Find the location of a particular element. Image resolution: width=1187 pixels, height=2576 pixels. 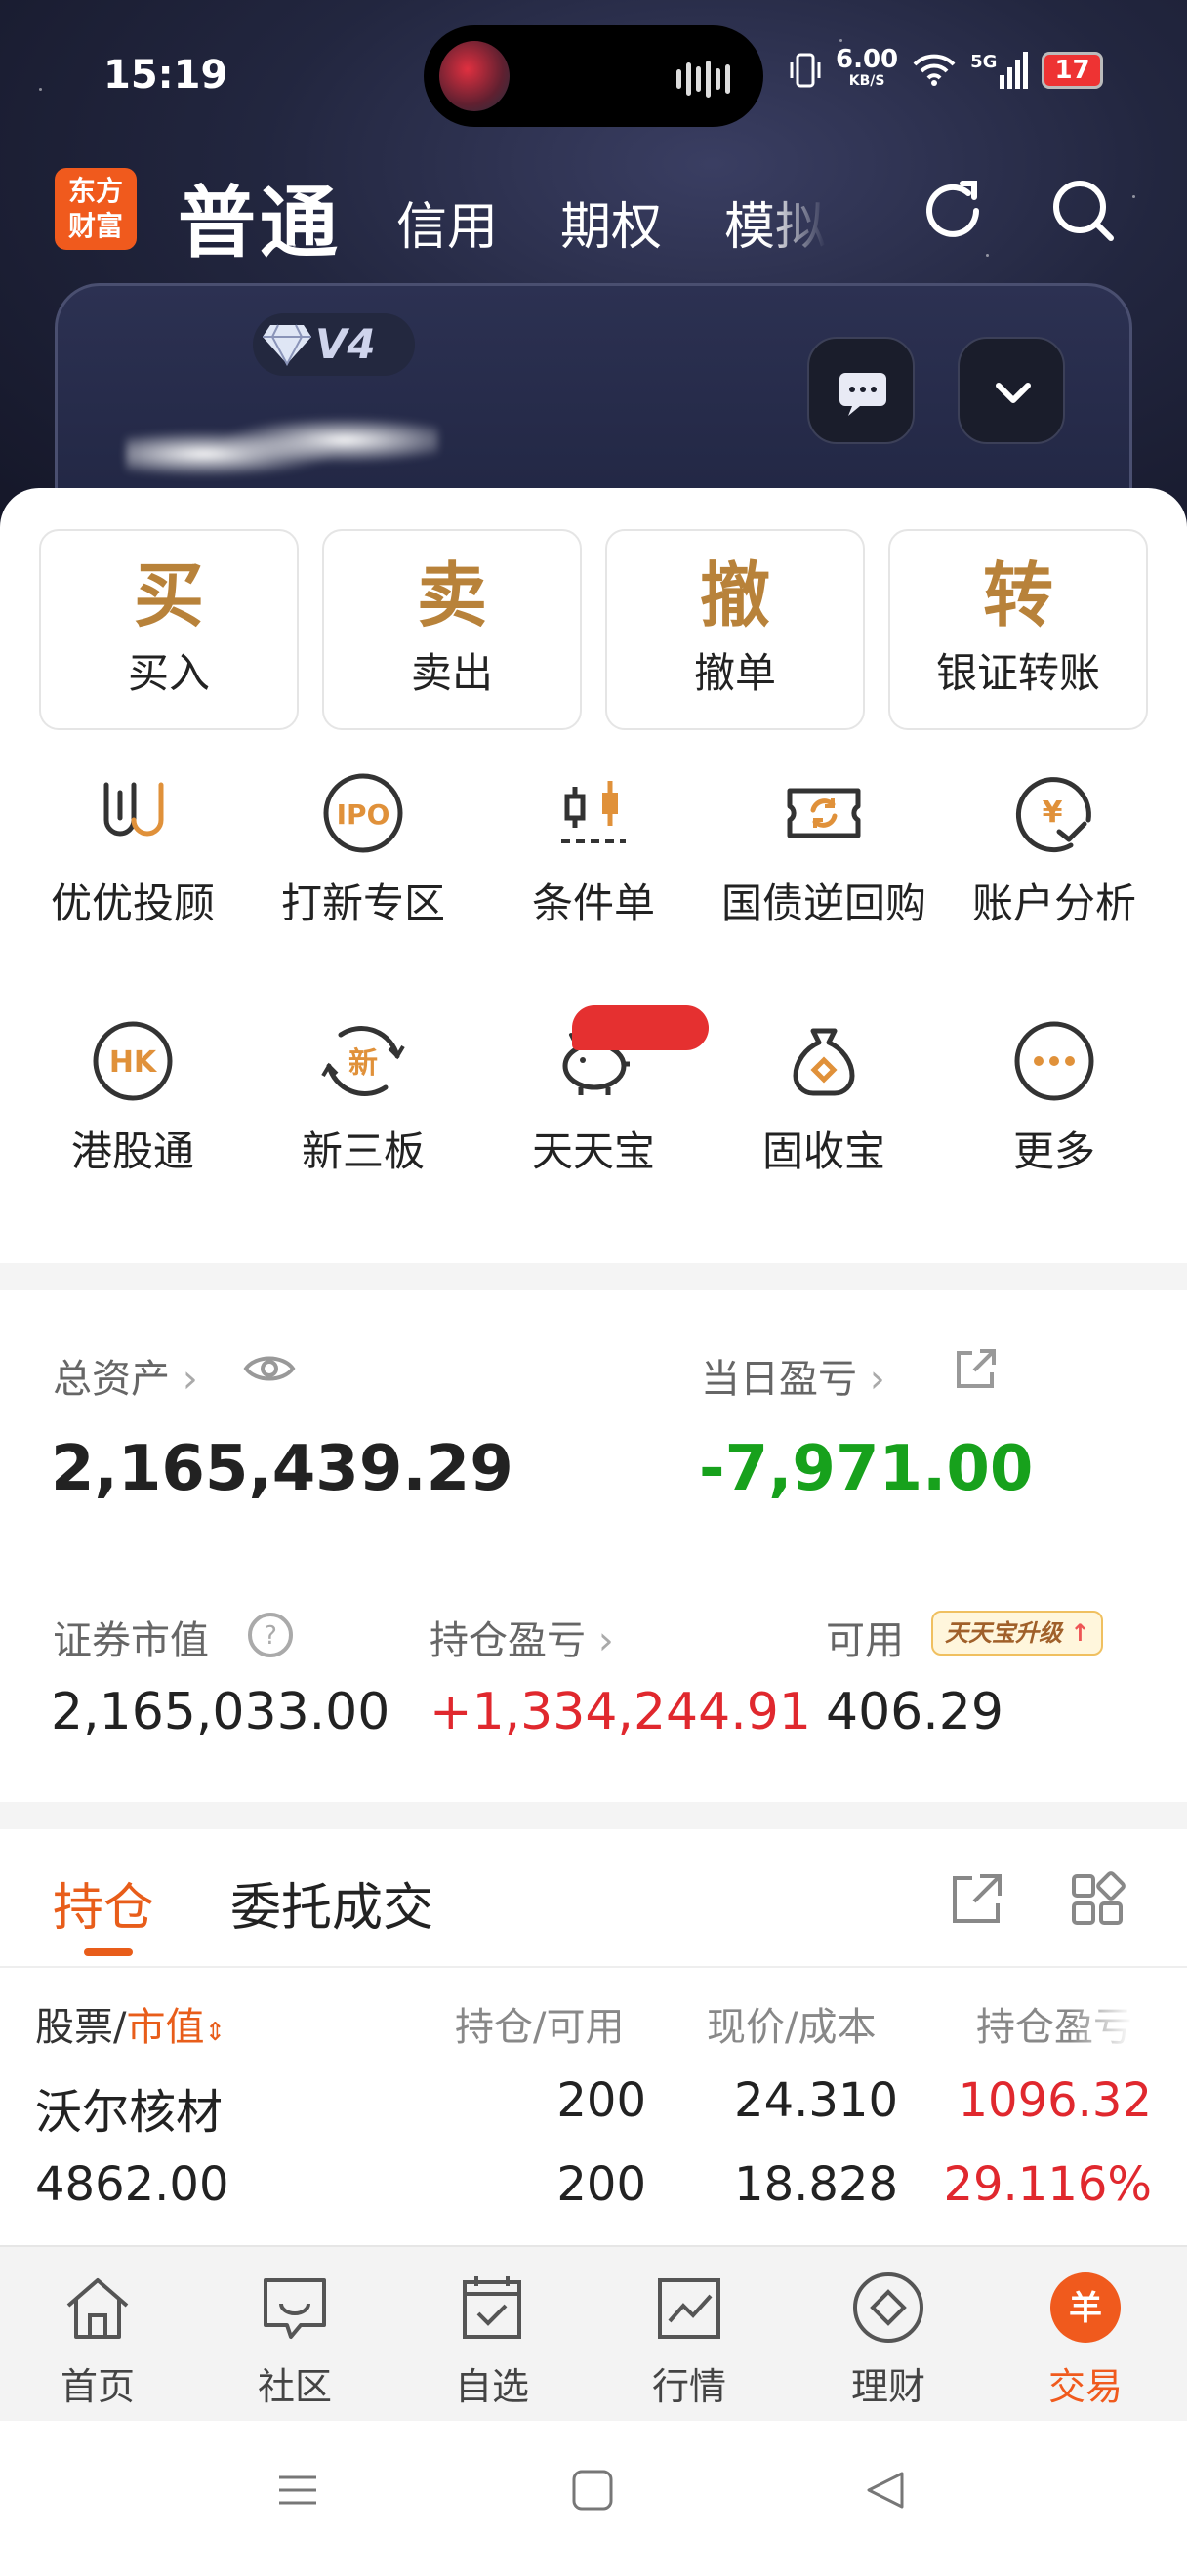

system-nav-bar is located at coordinates (593, 2498).